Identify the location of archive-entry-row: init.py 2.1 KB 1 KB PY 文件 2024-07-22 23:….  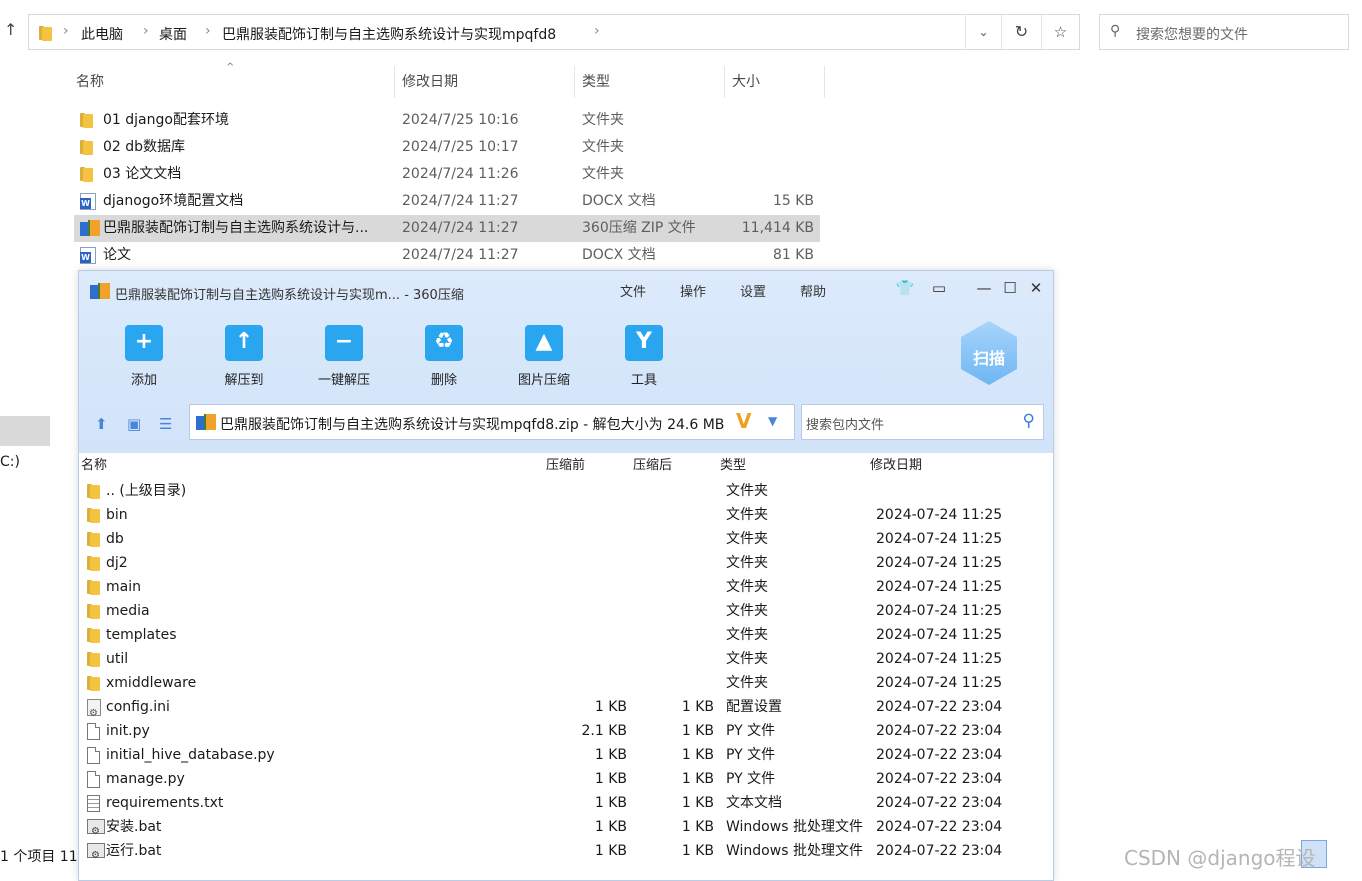
(566, 731).